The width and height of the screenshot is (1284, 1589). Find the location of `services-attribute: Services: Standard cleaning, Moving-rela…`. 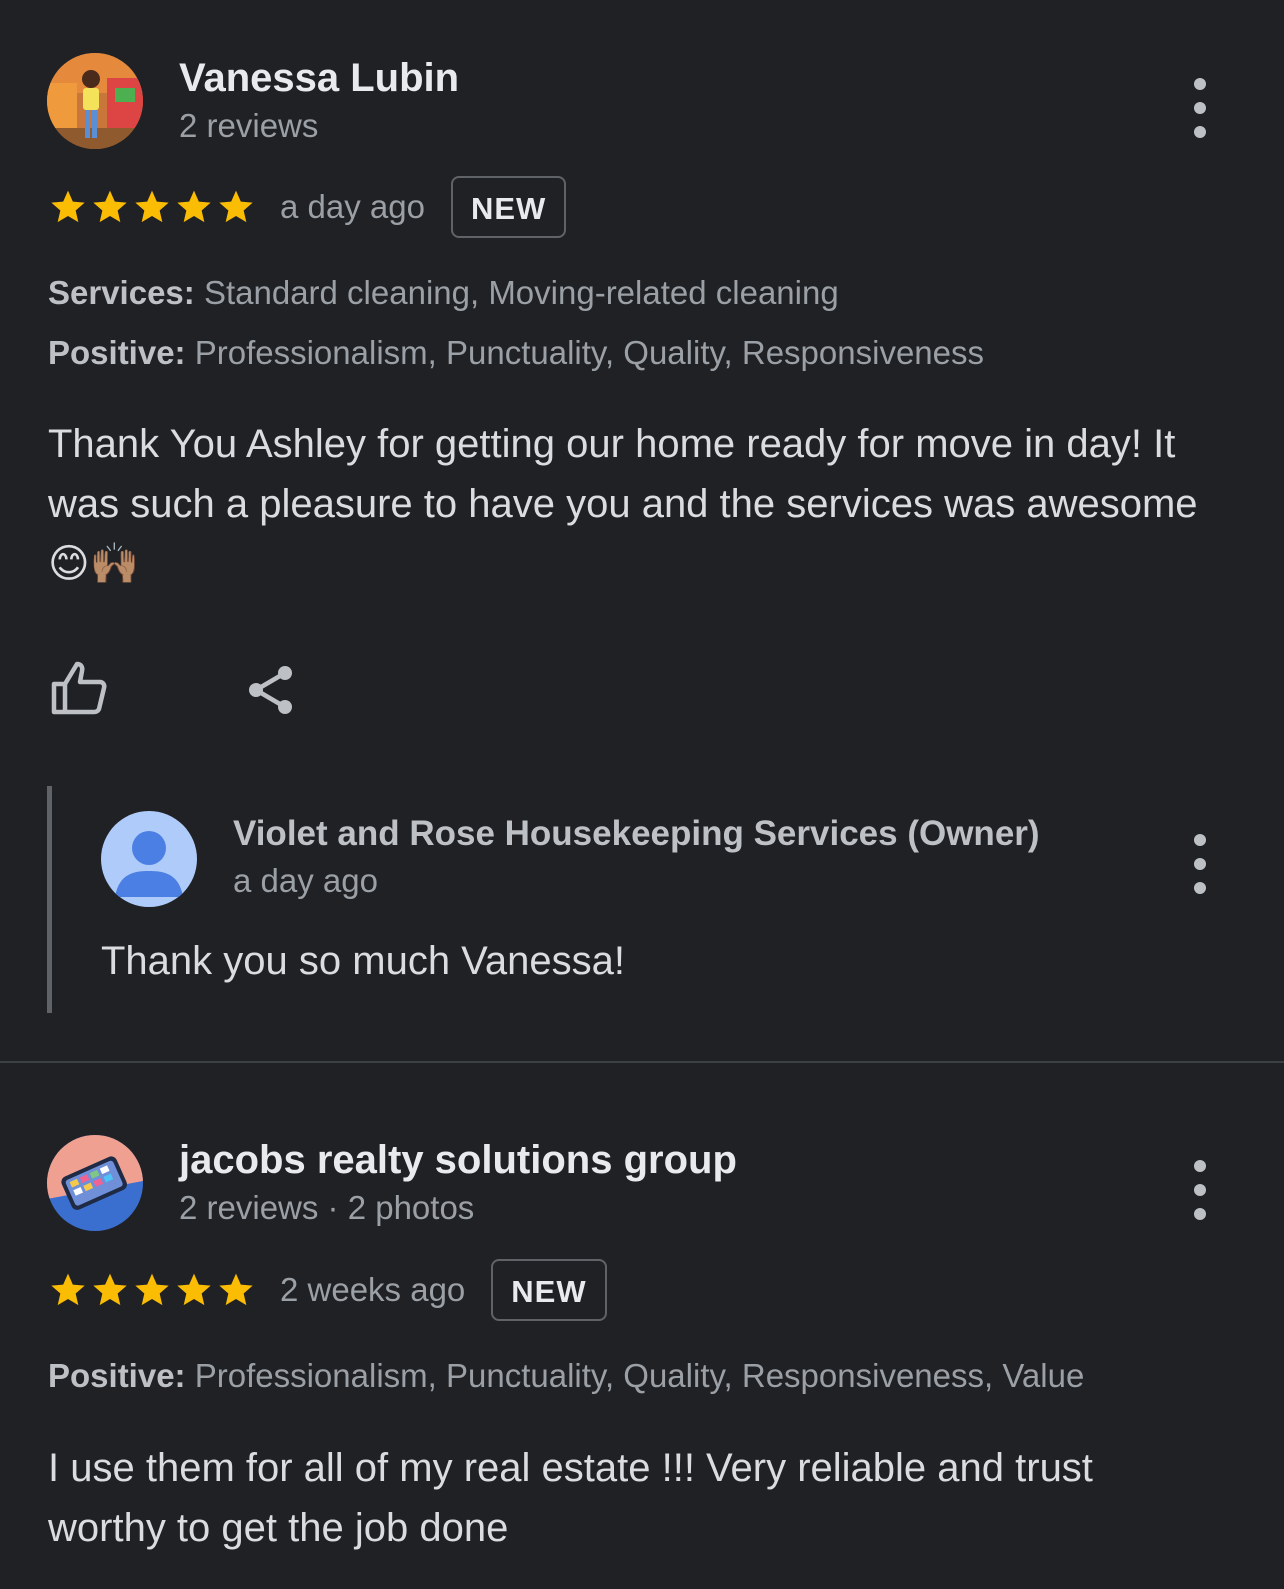

services-attribute: Services: Standard cleaning, Moving-rela… is located at coordinates (443, 293).